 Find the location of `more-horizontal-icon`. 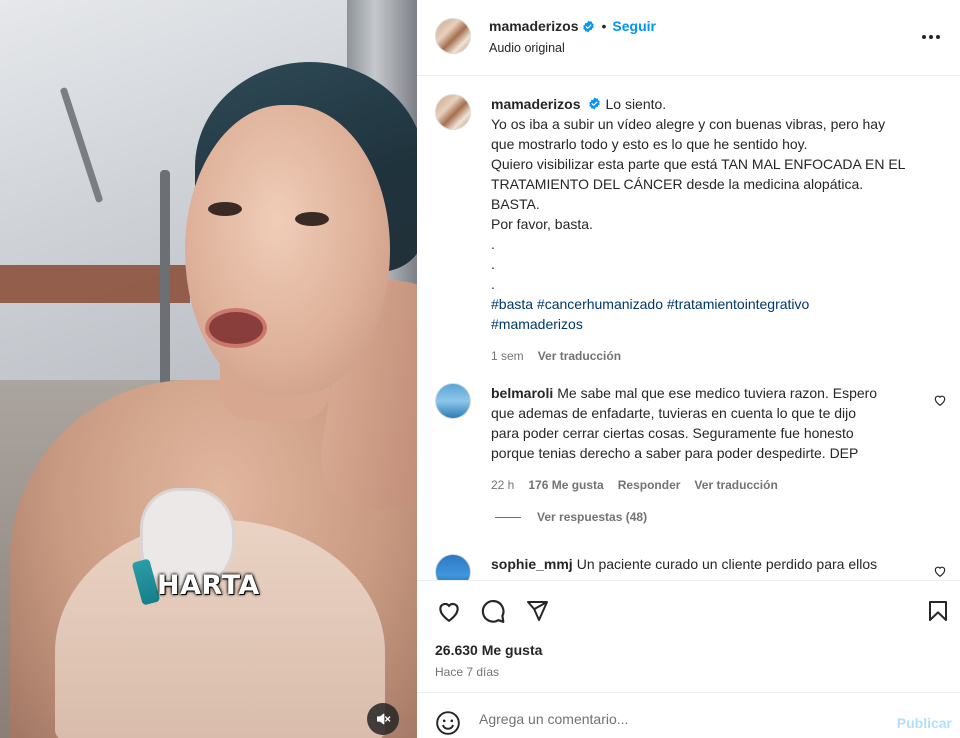

more-horizontal-icon is located at coordinates (931, 37).